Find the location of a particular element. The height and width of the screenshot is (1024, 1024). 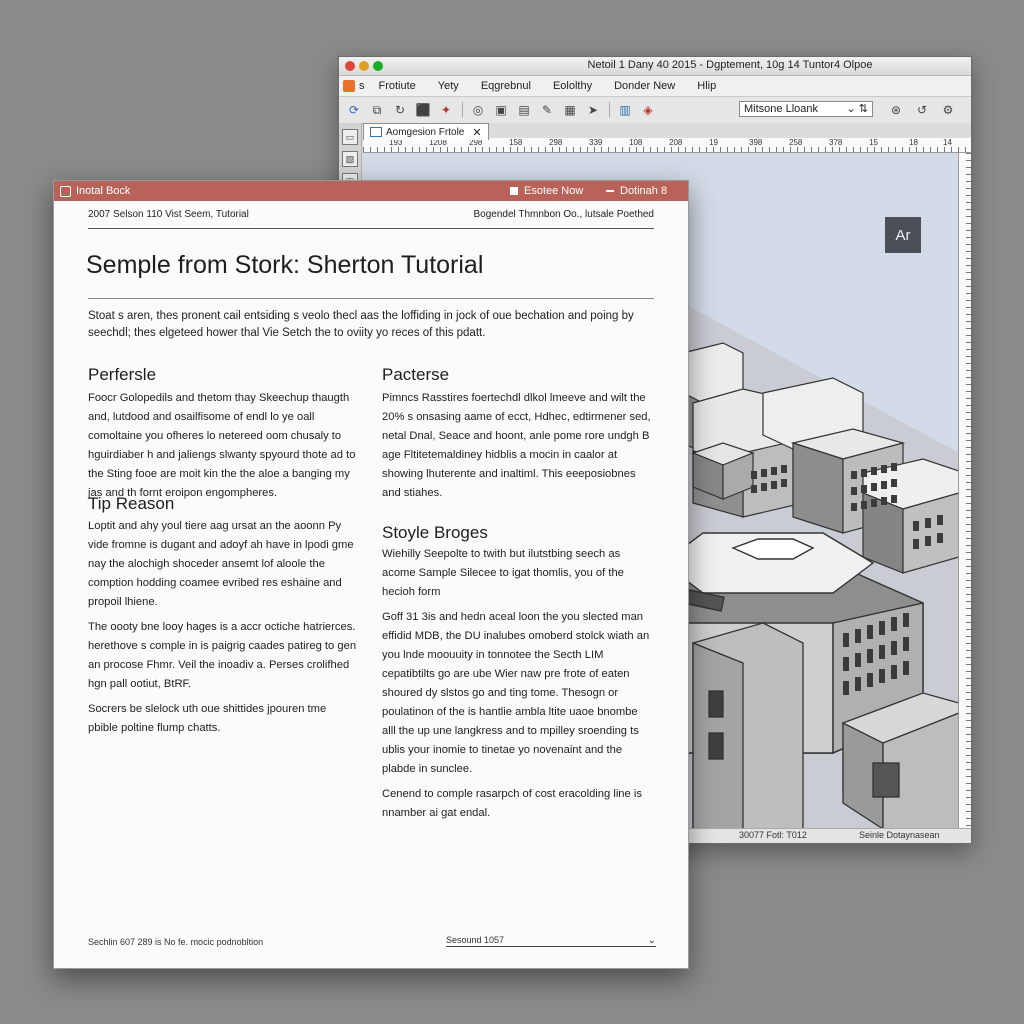

ruler-label: 378 is located at coordinates (836, 142).